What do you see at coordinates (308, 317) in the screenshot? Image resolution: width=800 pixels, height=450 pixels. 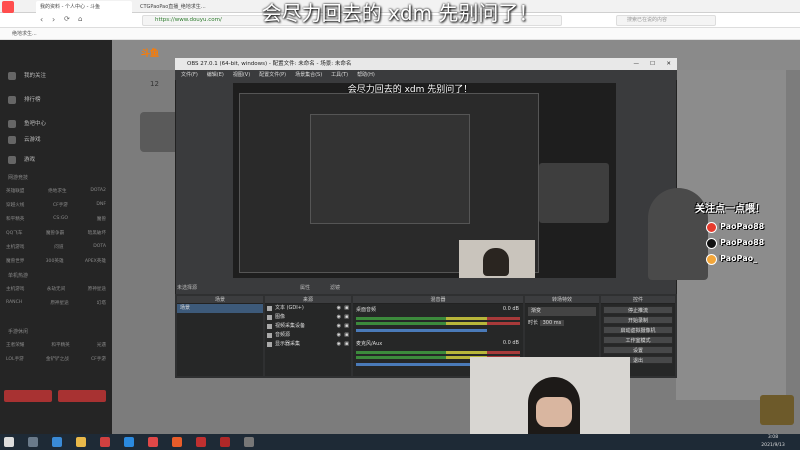 I see `source-item: 图像 ◉ ▣` at bounding box center [308, 317].